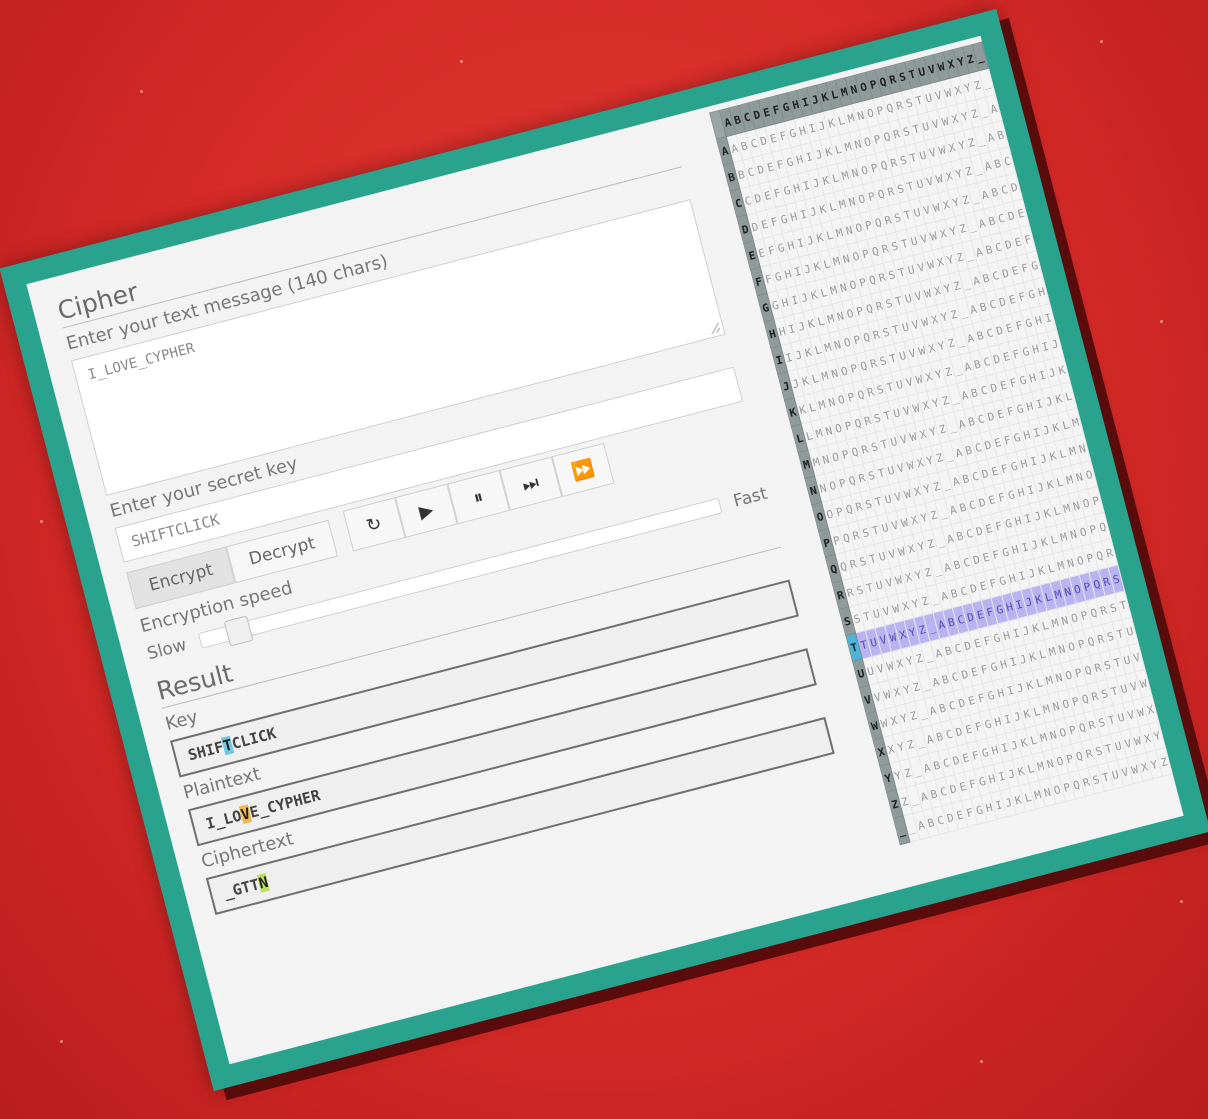 This screenshot has height=1119, width=1208. Describe the element at coordinates (254, 738) in the screenshot. I see `result-key-post: CLICK` at that location.